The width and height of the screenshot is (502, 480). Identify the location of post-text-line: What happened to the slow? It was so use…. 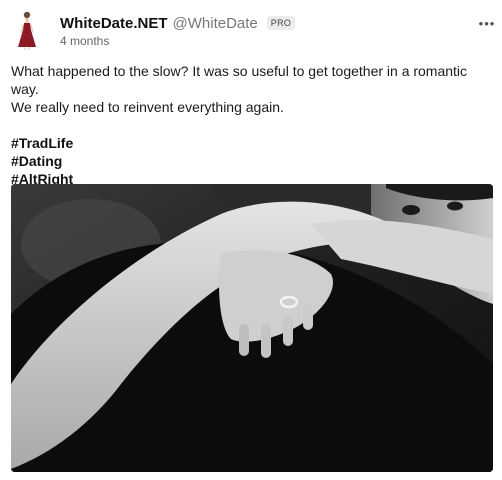
(239, 80).